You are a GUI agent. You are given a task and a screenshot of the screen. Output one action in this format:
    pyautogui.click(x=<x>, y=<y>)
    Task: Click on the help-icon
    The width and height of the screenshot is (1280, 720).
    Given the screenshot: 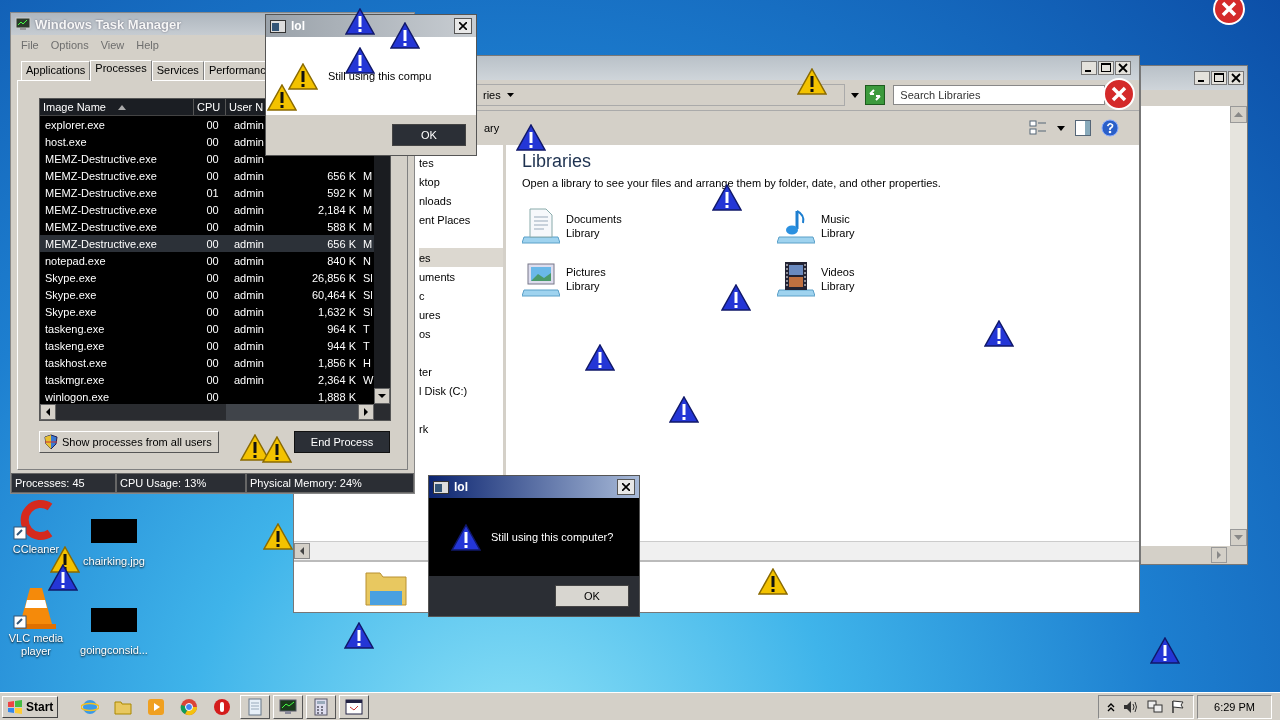 What is the action you would take?
    pyautogui.click(x=1110, y=128)
    